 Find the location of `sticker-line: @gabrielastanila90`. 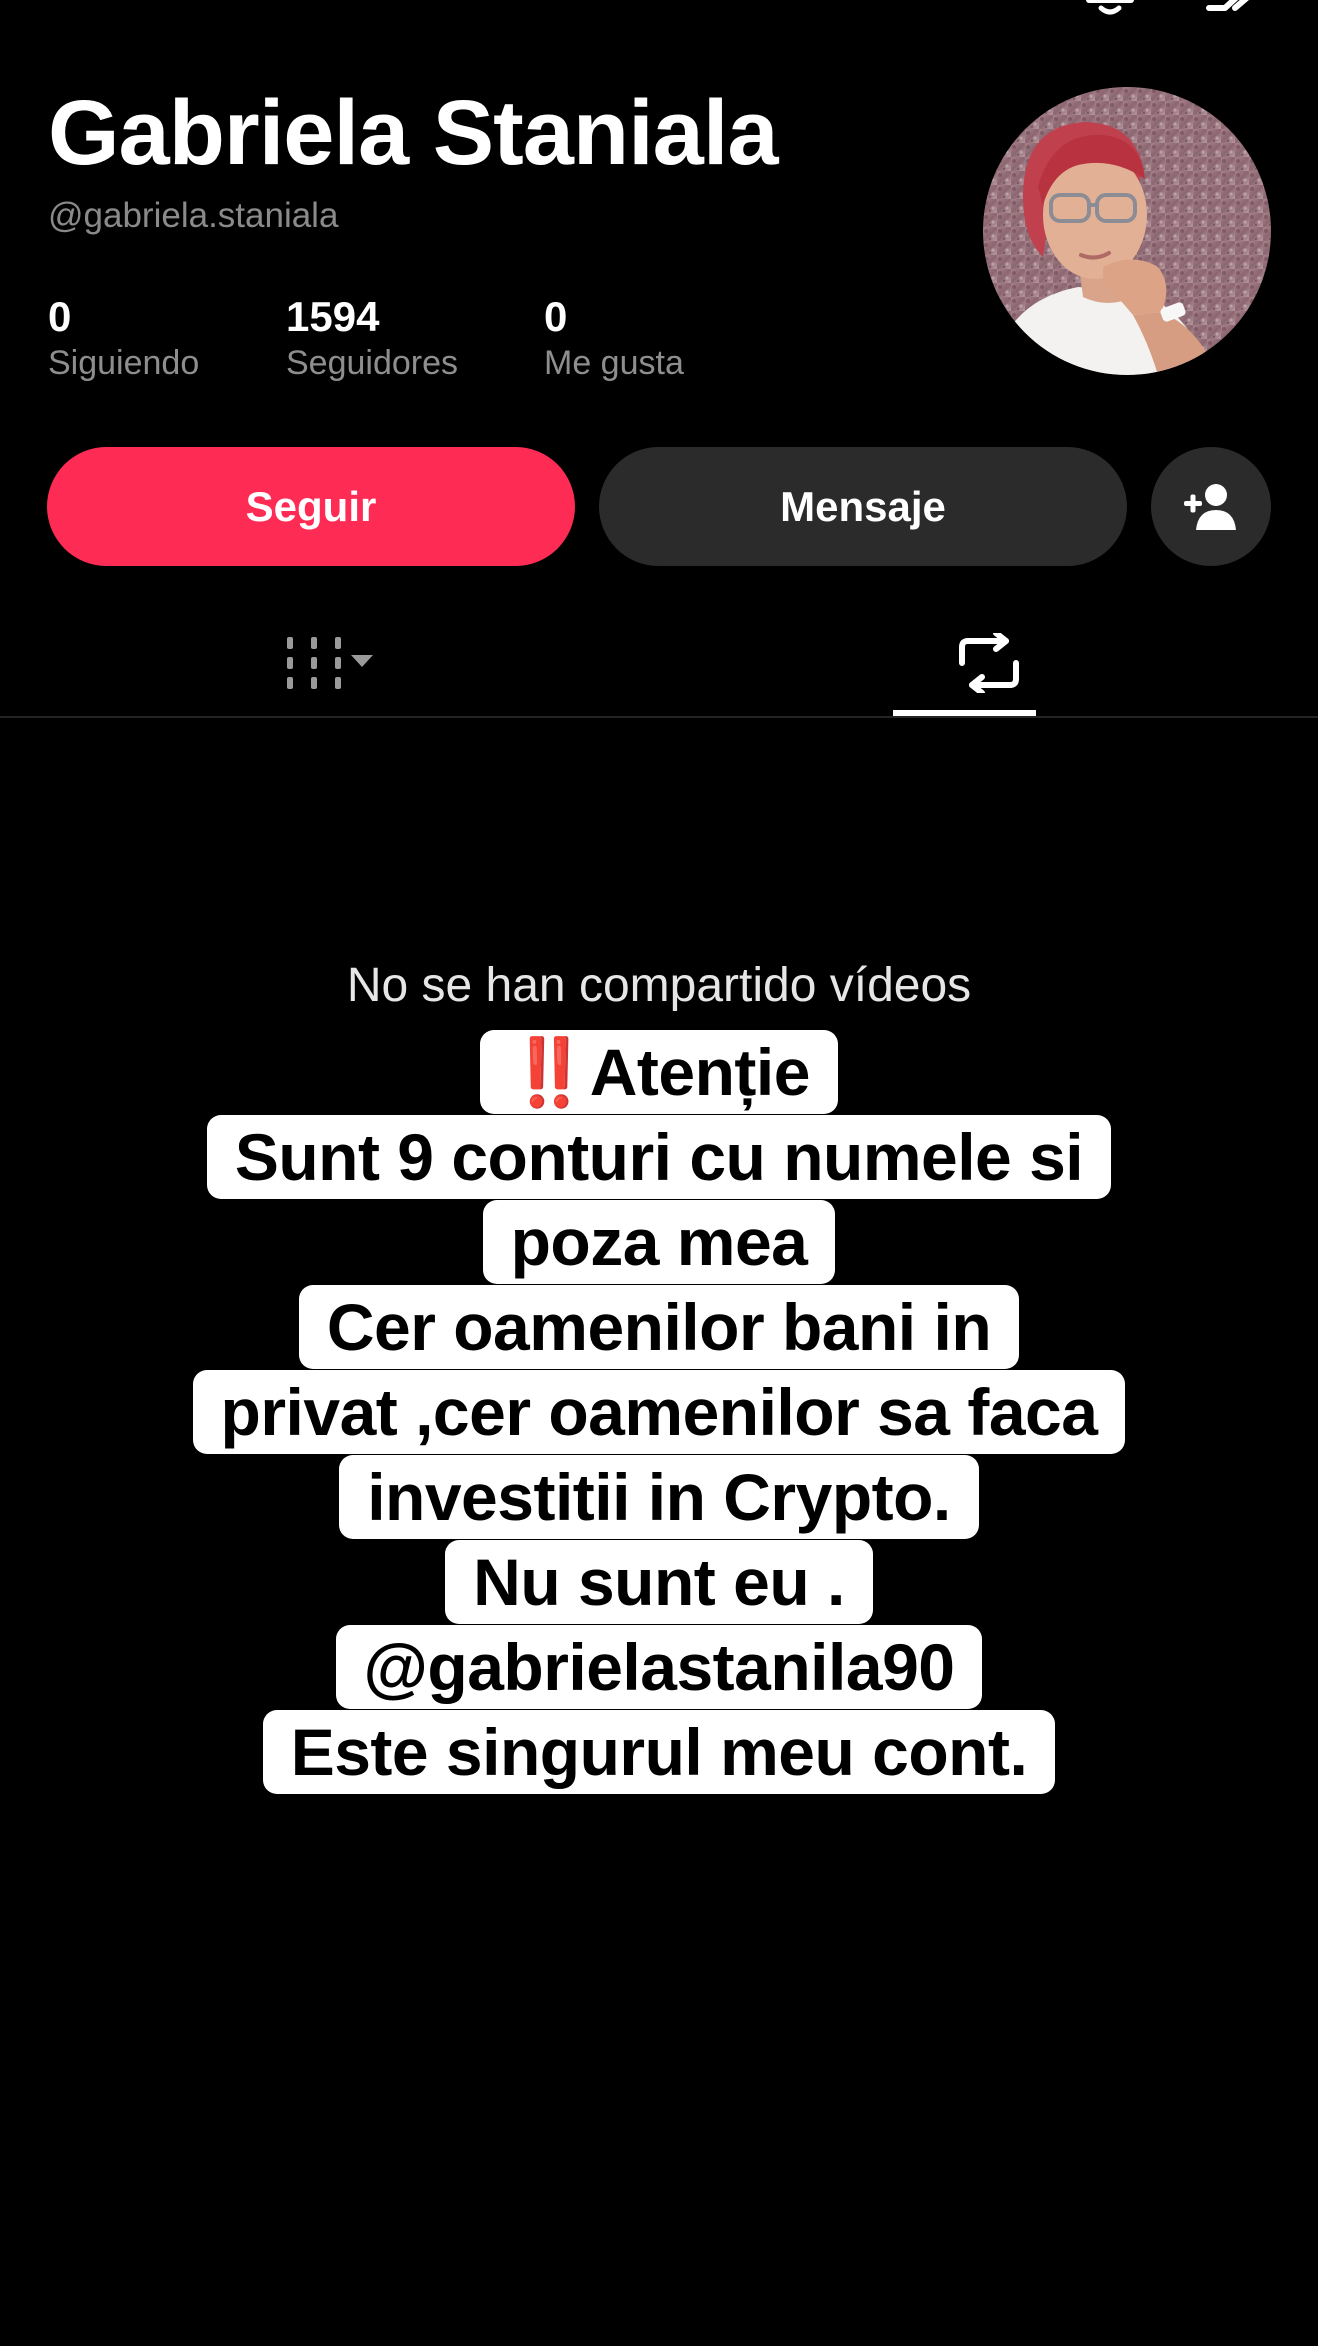

sticker-line: @gabrielastanila90 is located at coordinates (659, 1667).